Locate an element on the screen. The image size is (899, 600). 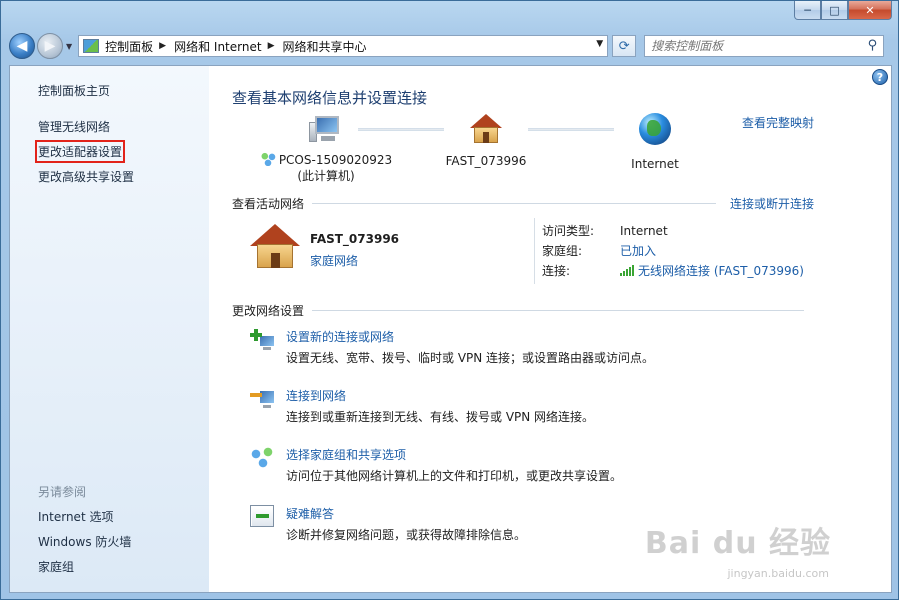
sidebar-item-advanced-sharing: 更改高级共享设置 is located at coordinates (86, 176).